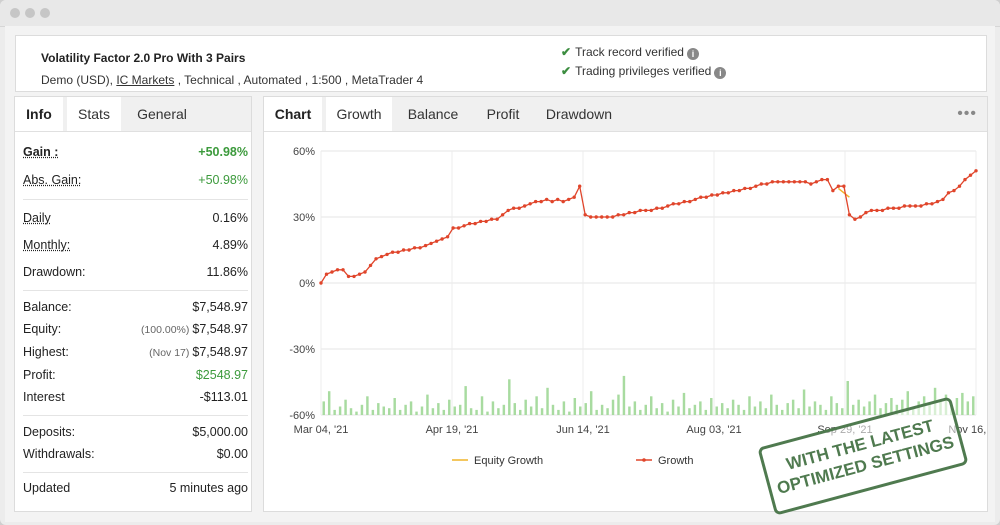 The width and height of the screenshot is (1000, 525). I want to click on stat-value: $7,548.97, so click(220, 329).